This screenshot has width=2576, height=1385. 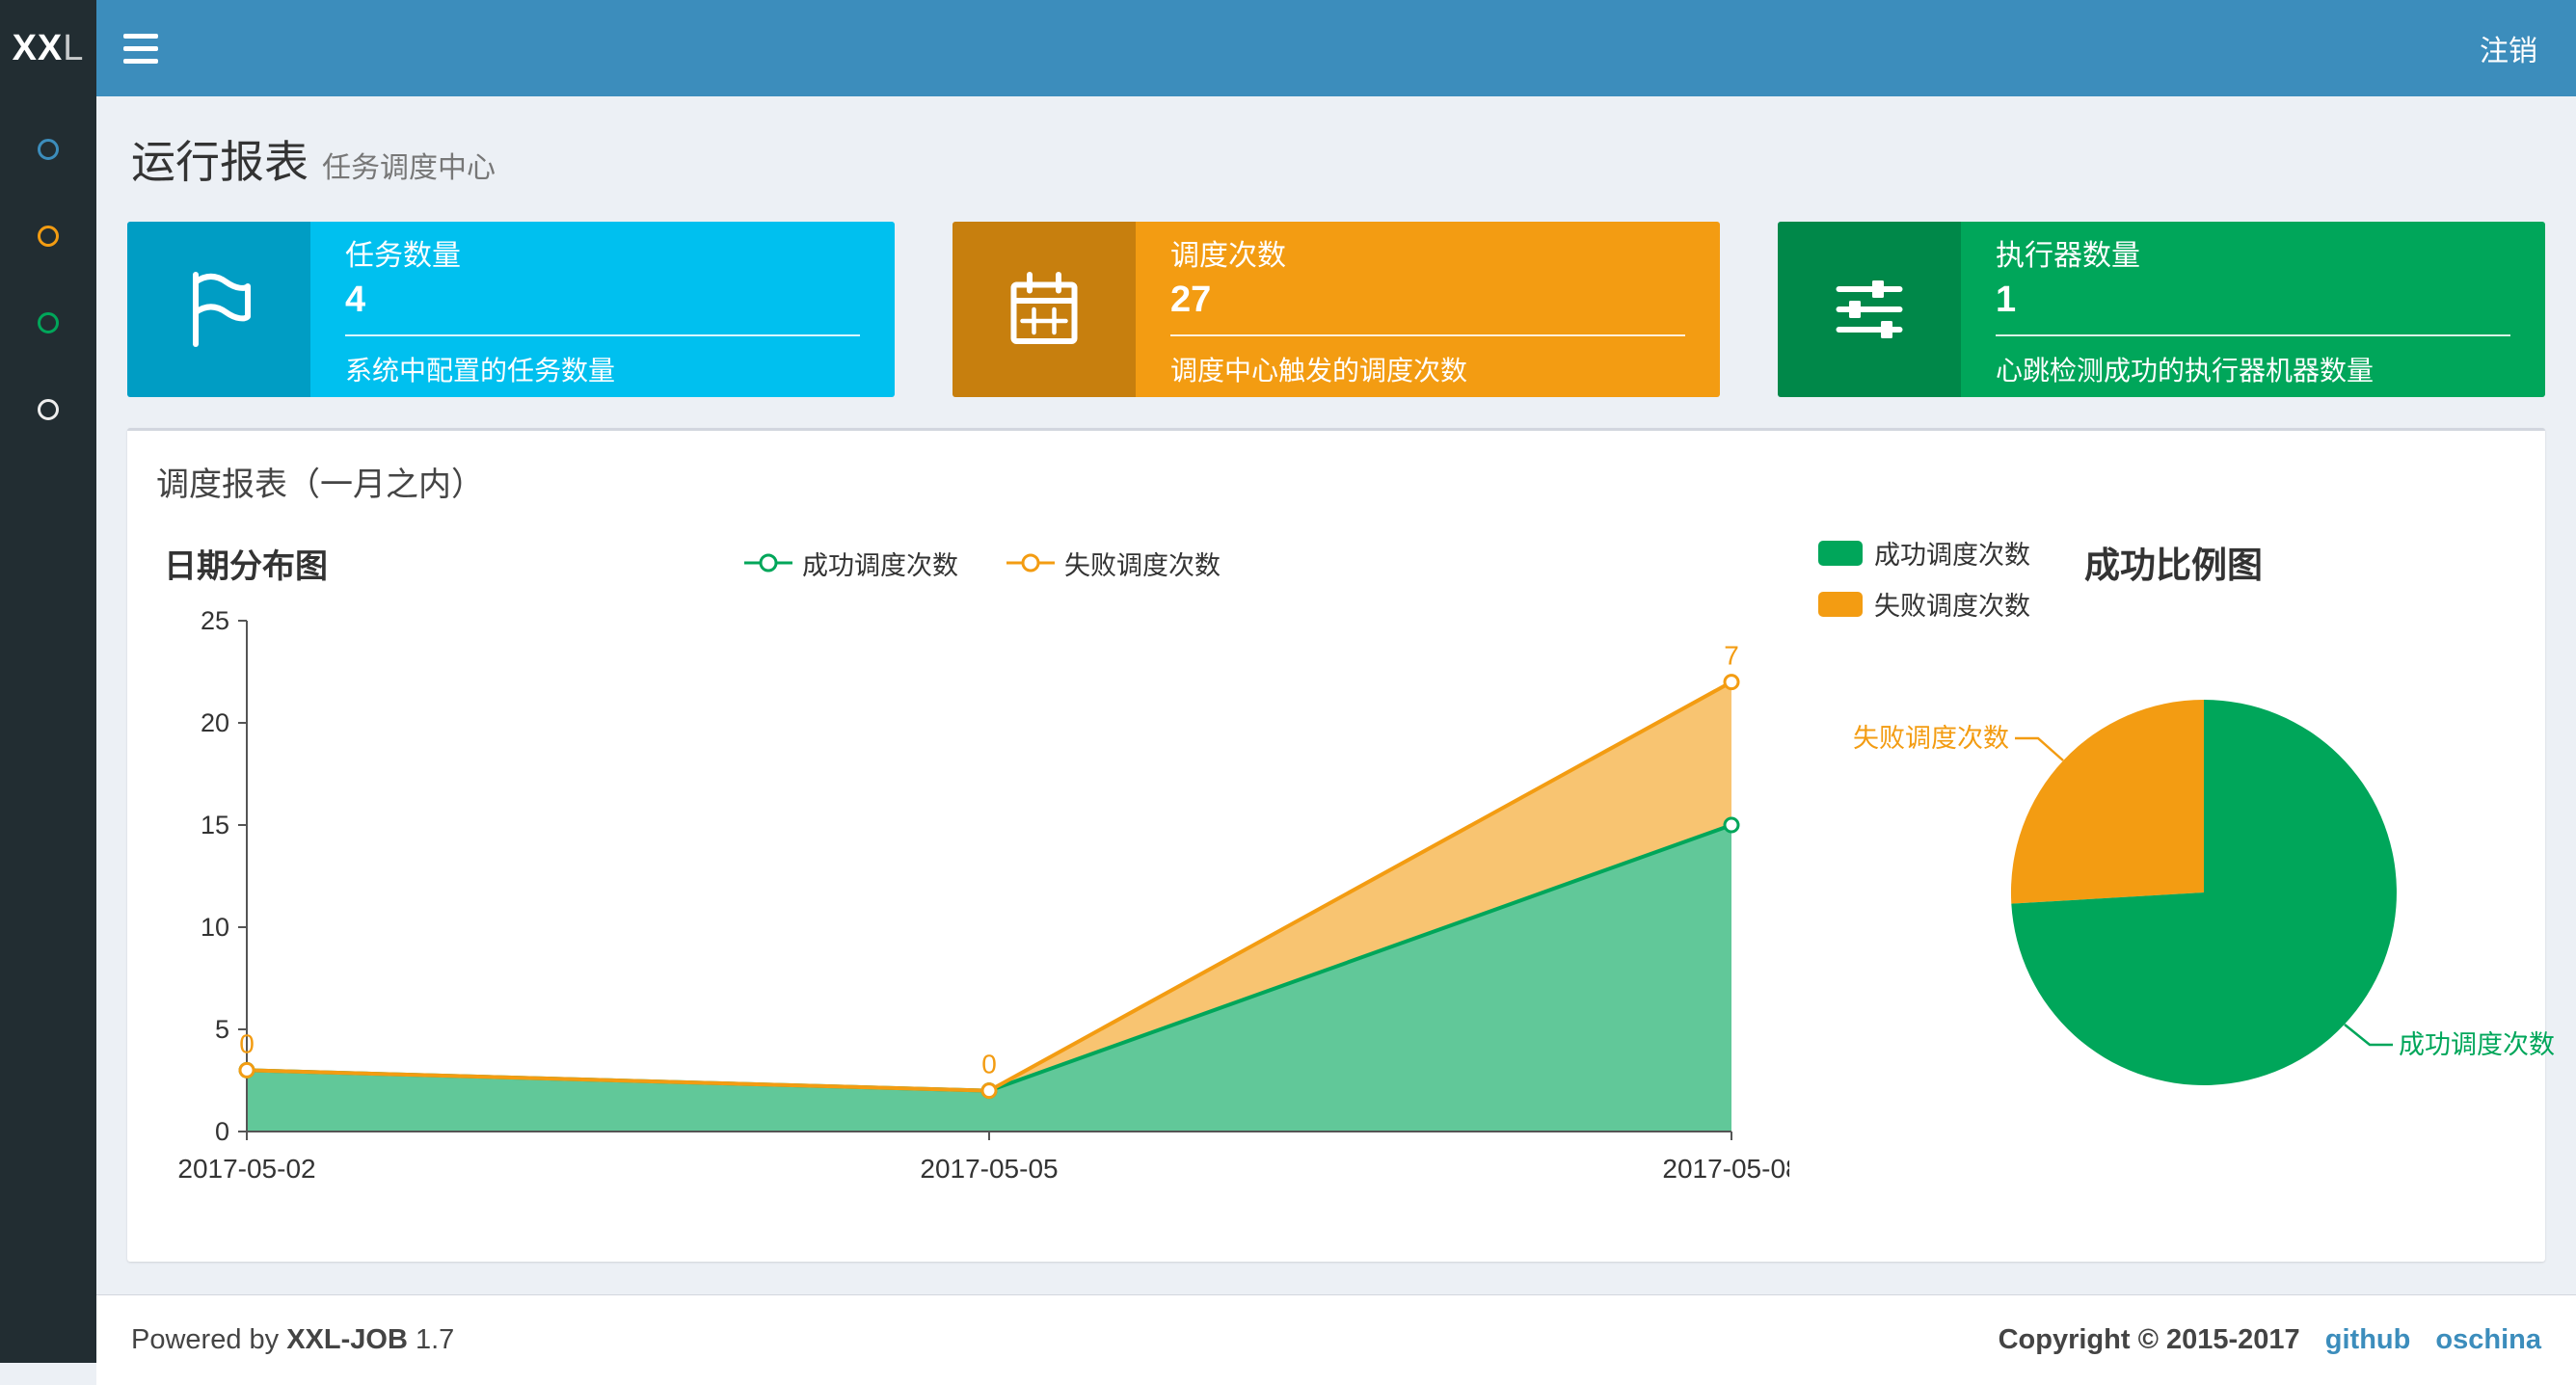 I want to click on svg-text: 2017-05-08, so click(x=1726, y=1169).